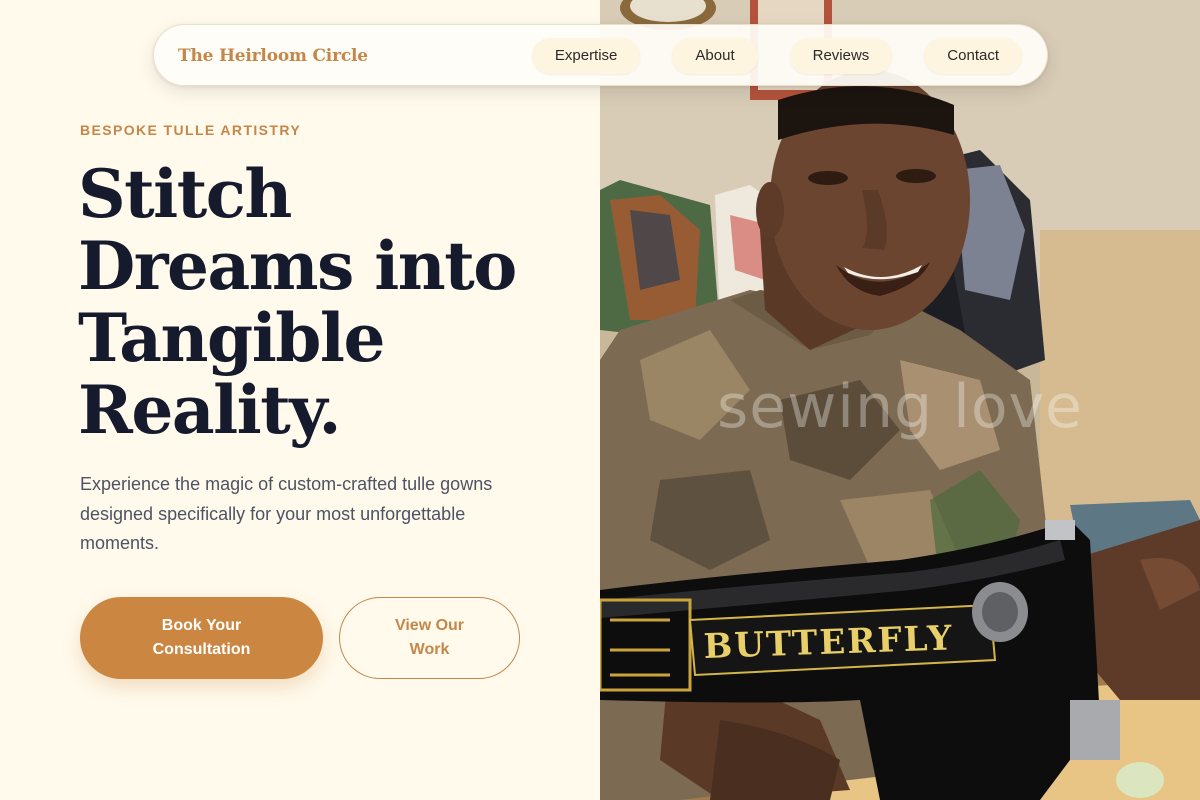 The image size is (1200, 800). Describe the element at coordinates (273, 56) in the screenshot. I see `brand-logo: The Heirloom Circle` at that location.